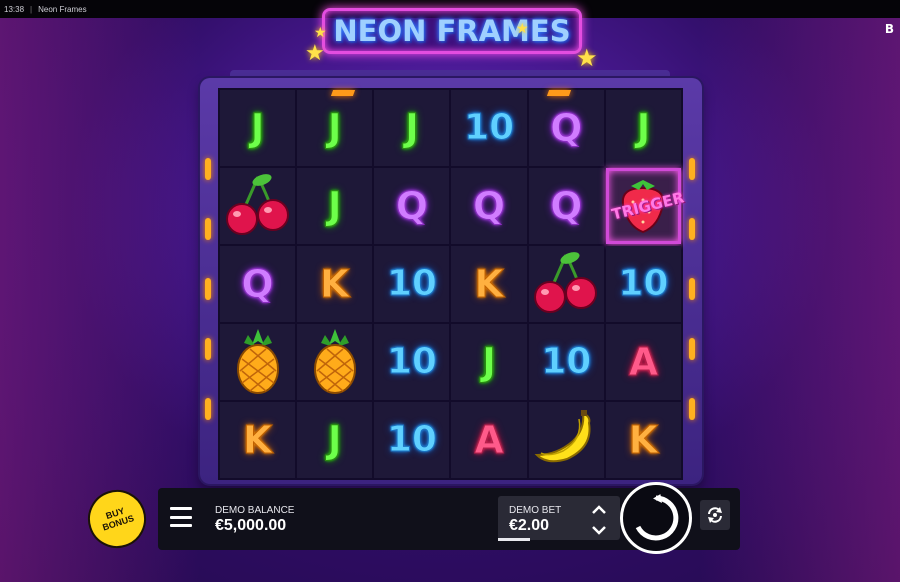  Describe the element at coordinates (599, 510) in the screenshot. I see `bet-increase-icon` at that location.